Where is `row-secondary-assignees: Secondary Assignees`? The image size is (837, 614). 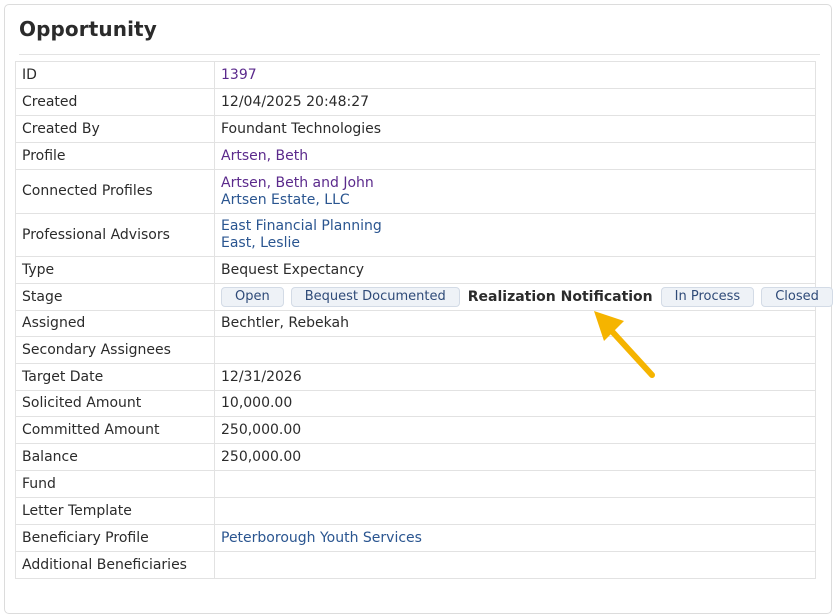
row-secondary-assignees: Secondary Assignees is located at coordinates (415, 350).